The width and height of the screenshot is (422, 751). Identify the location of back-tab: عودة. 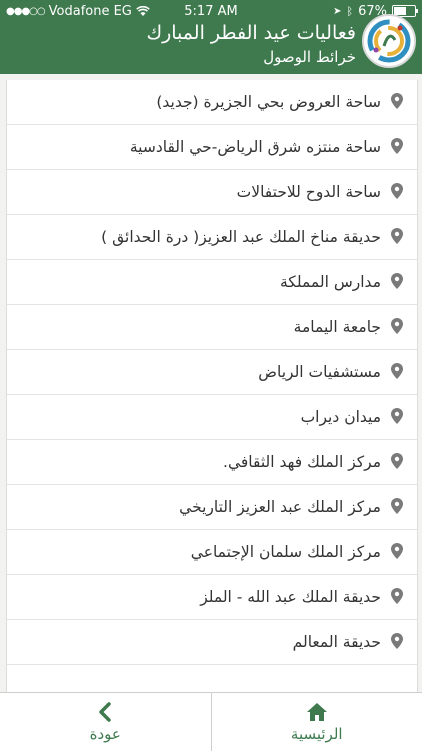
(105, 722).